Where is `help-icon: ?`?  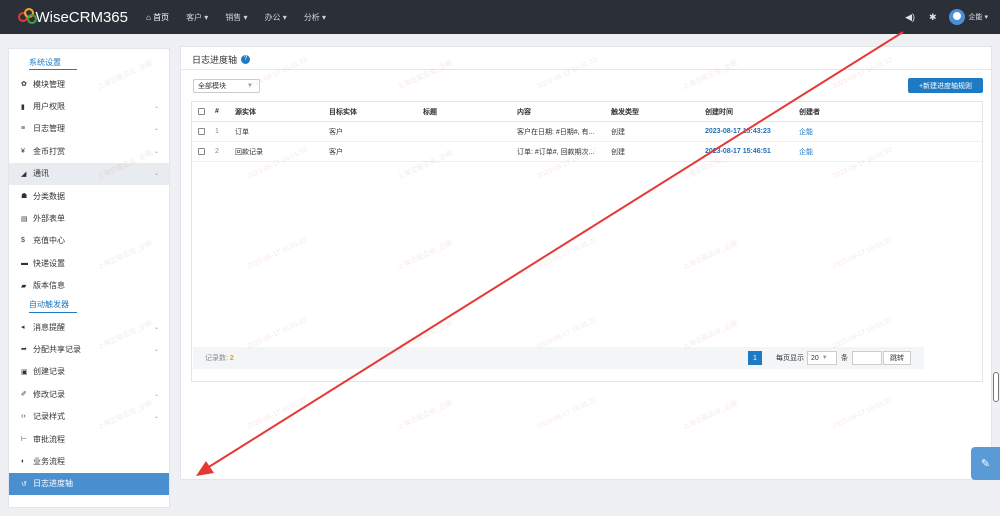 help-icon: ? is located at coordinates (246, 59).